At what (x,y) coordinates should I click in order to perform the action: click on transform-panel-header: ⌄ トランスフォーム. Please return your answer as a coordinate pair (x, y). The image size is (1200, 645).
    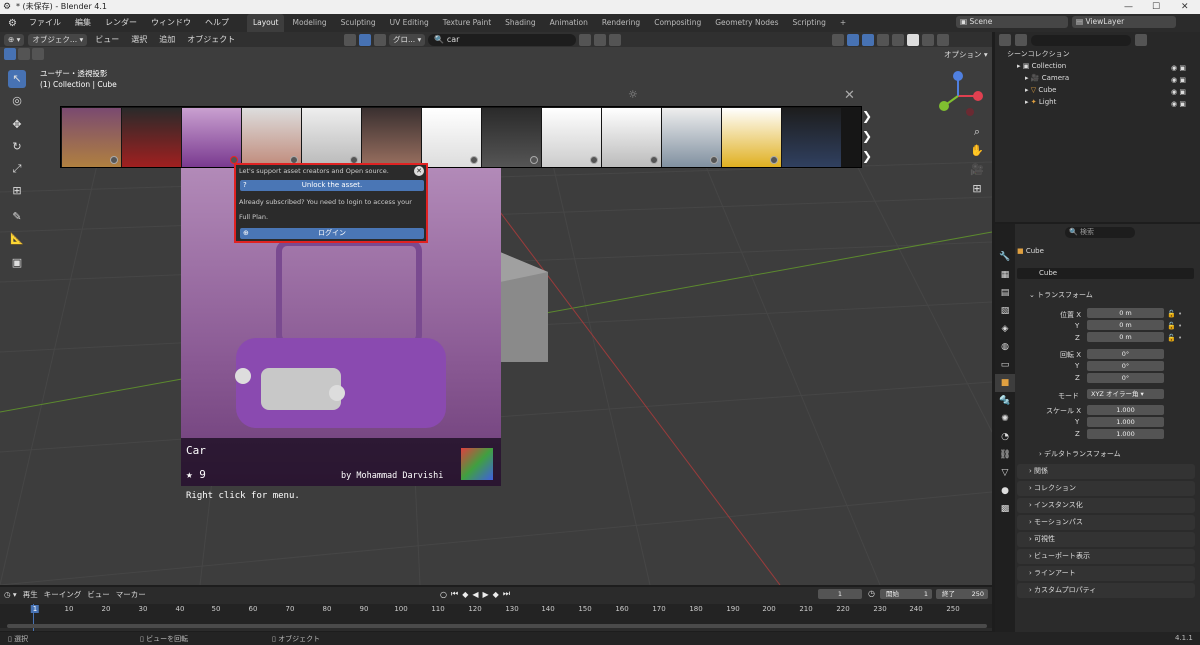
    Looking at the image, I should click on (1106, 295).